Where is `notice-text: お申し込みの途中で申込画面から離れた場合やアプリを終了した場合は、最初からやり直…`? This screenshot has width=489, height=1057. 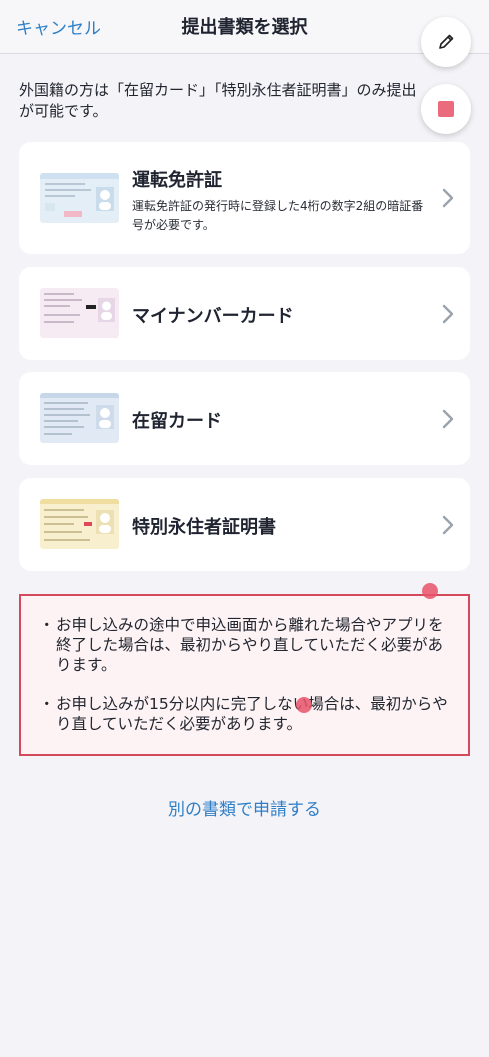
notice-text: お申し込みの途中で申込画面から離れた場合やアプリを終了した場合は、最初からやり直… is located at coordinates (250, 645).